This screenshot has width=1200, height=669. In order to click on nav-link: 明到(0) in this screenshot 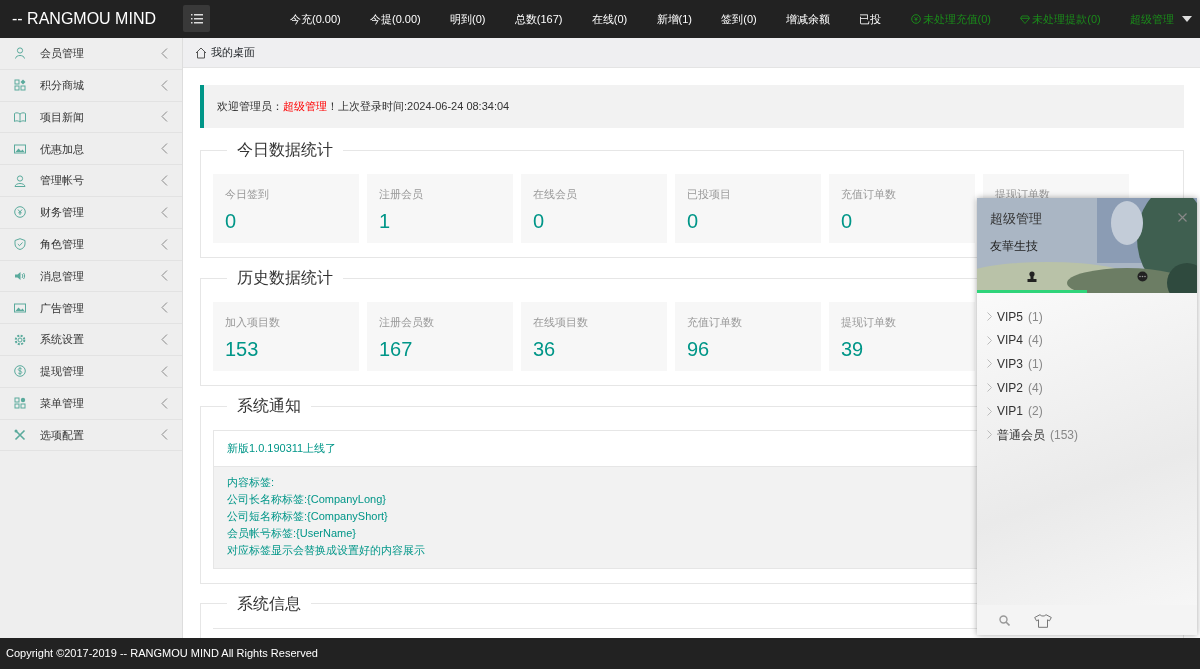, I will do `click(468, 19)`.